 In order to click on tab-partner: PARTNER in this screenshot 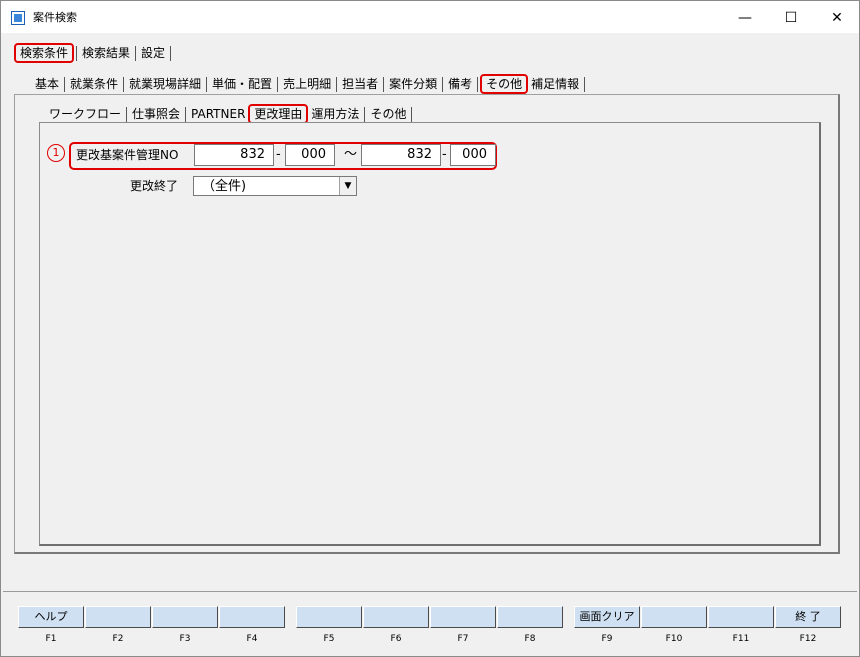, I will do `click(218, 114)`.